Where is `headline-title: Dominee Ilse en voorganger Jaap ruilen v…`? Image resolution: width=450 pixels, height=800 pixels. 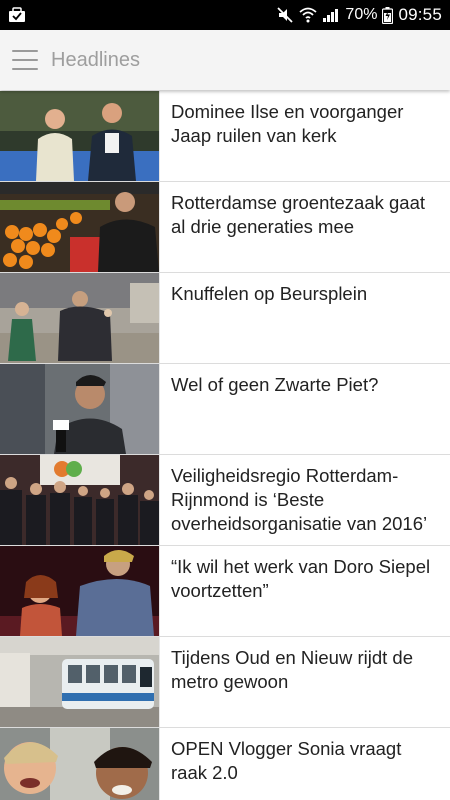
headline-title: Dominee Ilse en voorganger Jaap ruilen v… is located at coordinates (287, 123).